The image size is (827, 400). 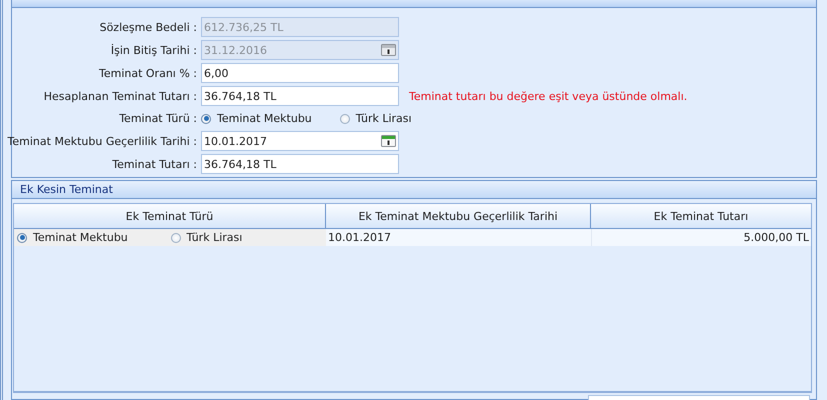 What do you see at coordinates (300, 73) in the screenshot?
I see `input-field: 6,00` at bounding box center [300, 73].